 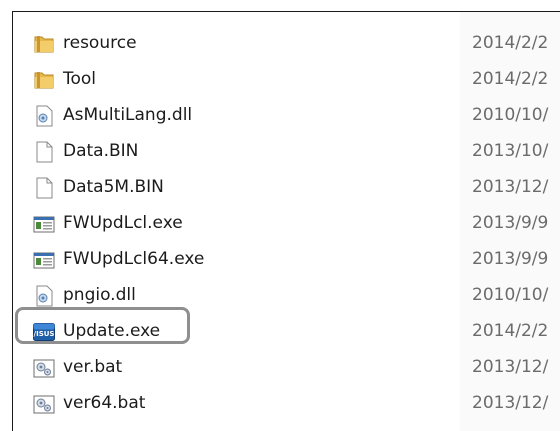 What do you see at coordinates (286, 259) in the screenshot?
I see `list-item: FWUpdLcl64.exe 2013/9/9` at bounding box center [286, 259].